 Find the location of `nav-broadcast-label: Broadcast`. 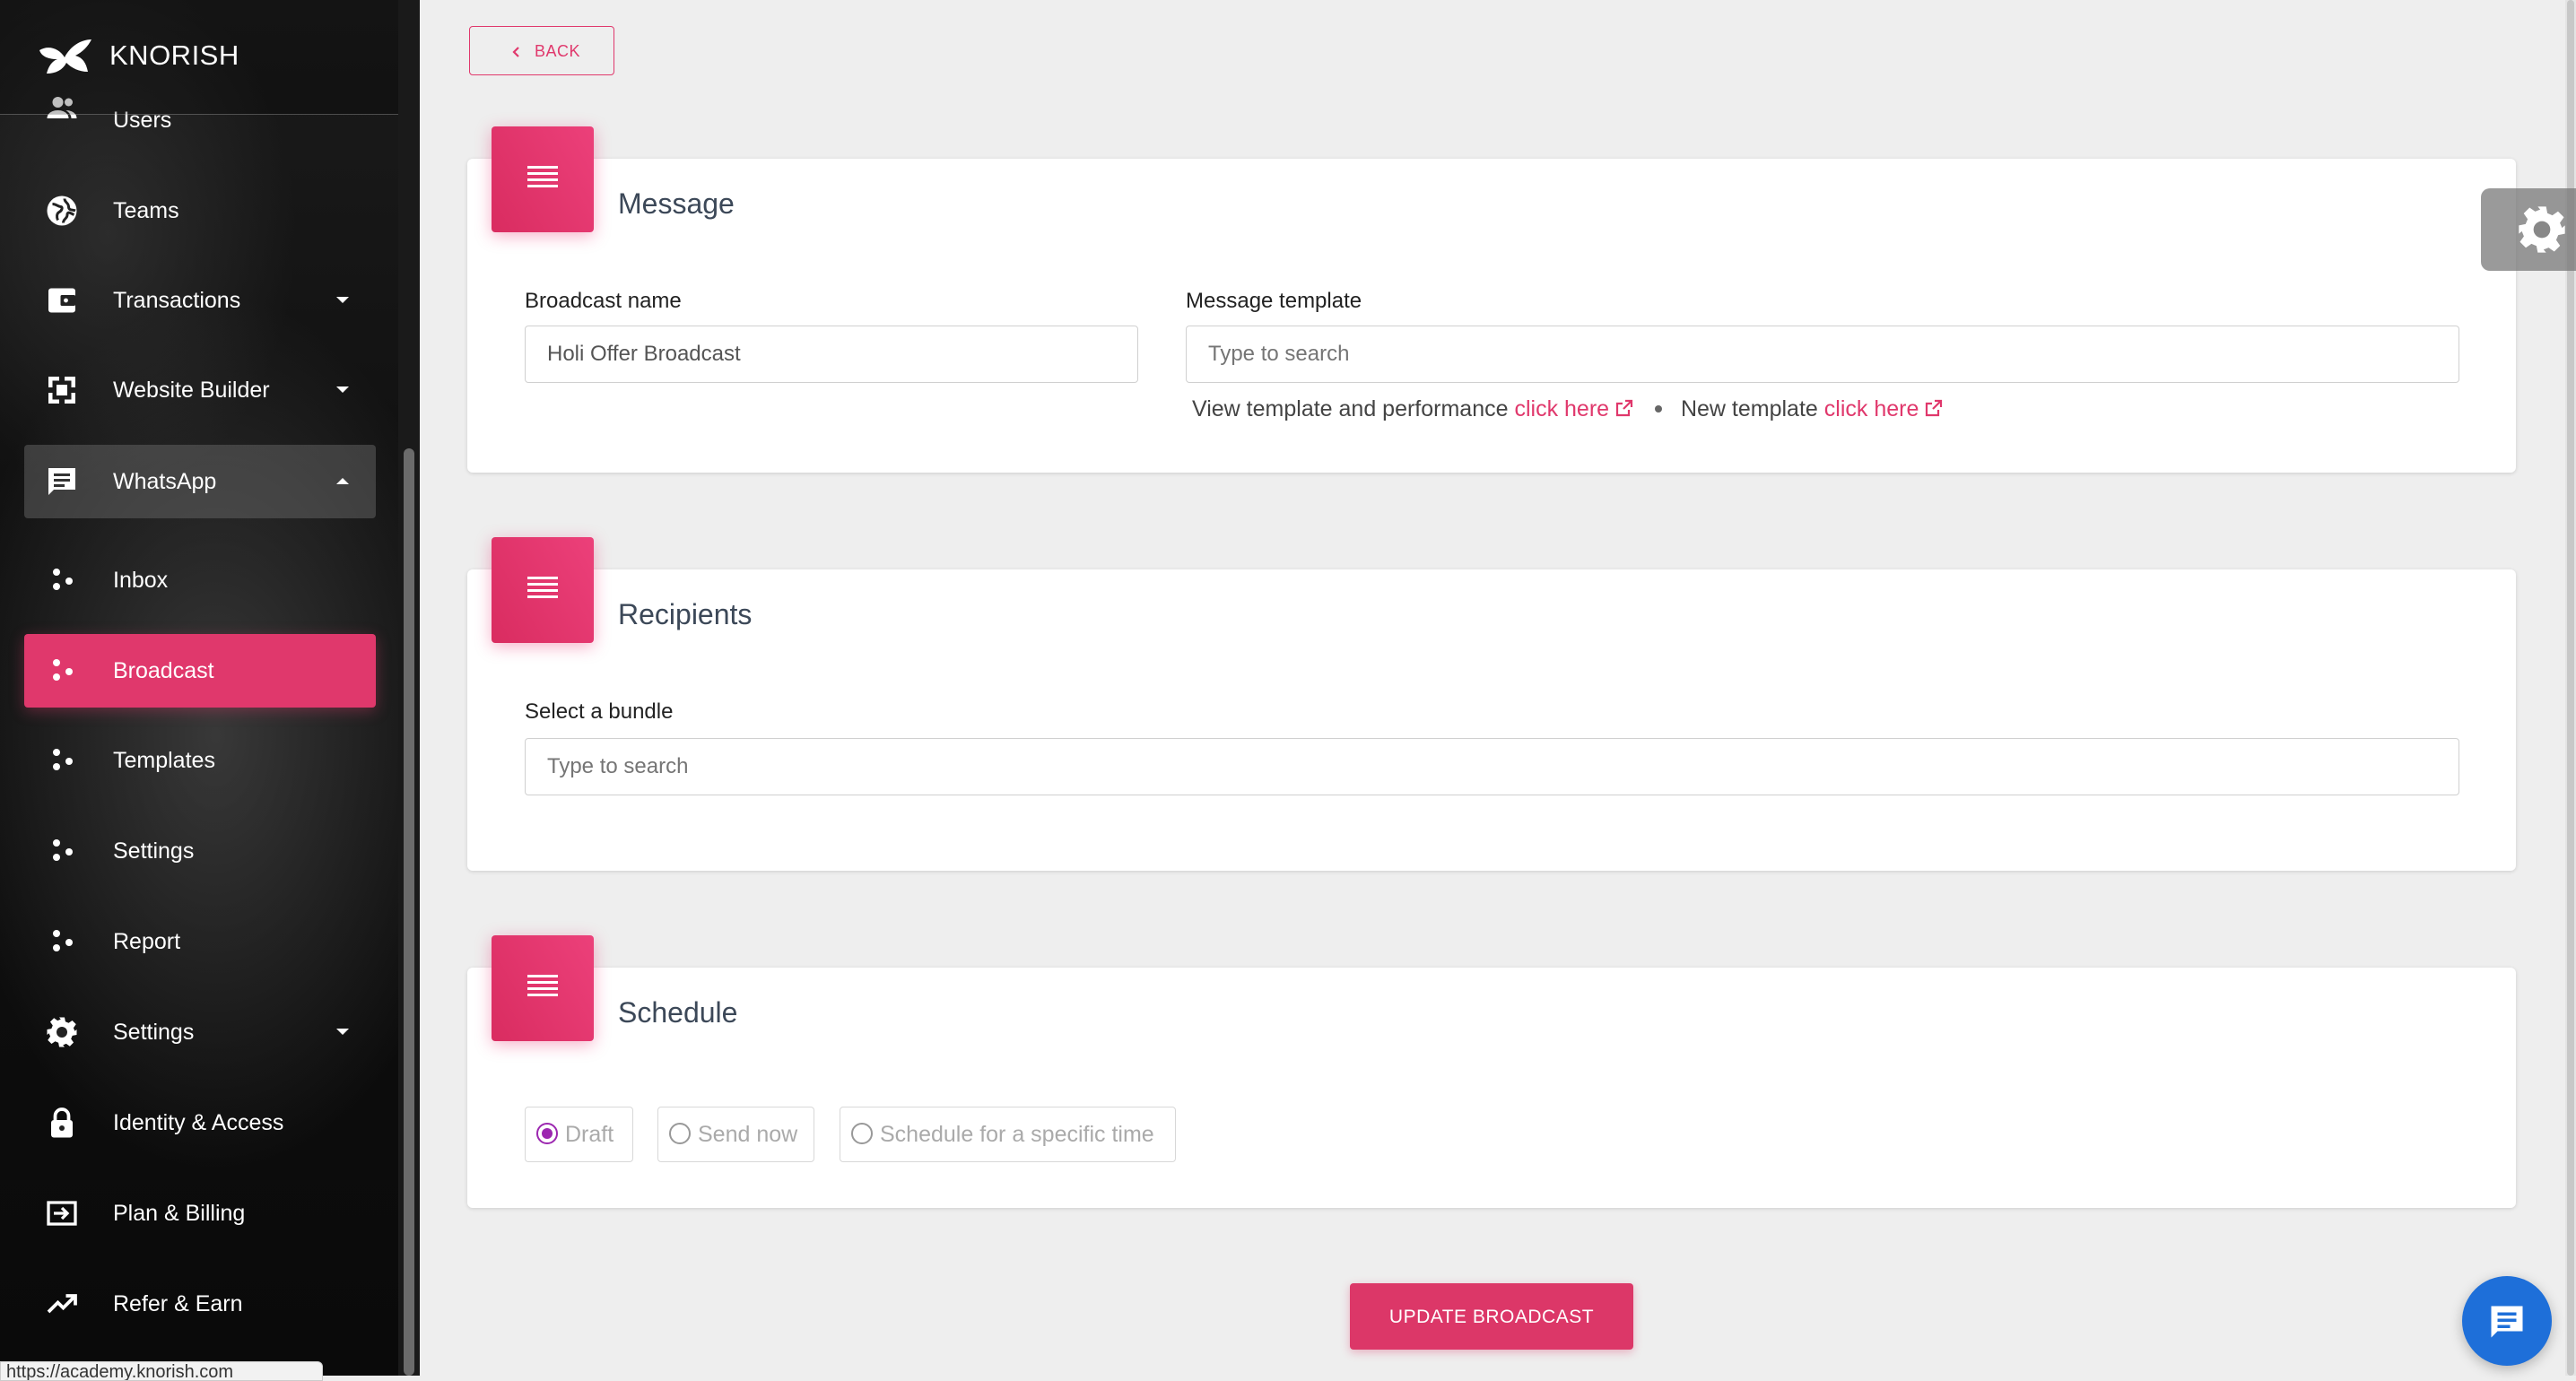

nav-broadcast-label: Broadcast is located at coordinates (163, 670).